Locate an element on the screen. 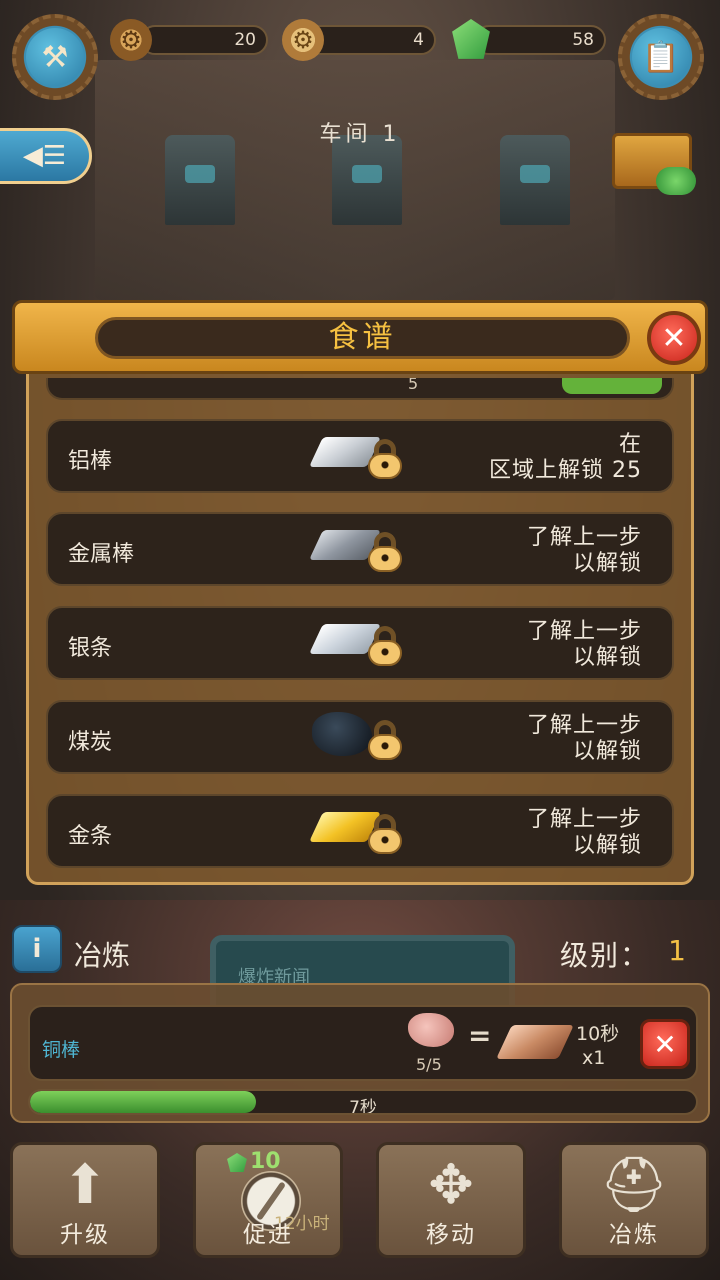 The height and width of the screenshot is (1280, 720). recipe-name: 银条 is located at coordinates (90, 648).